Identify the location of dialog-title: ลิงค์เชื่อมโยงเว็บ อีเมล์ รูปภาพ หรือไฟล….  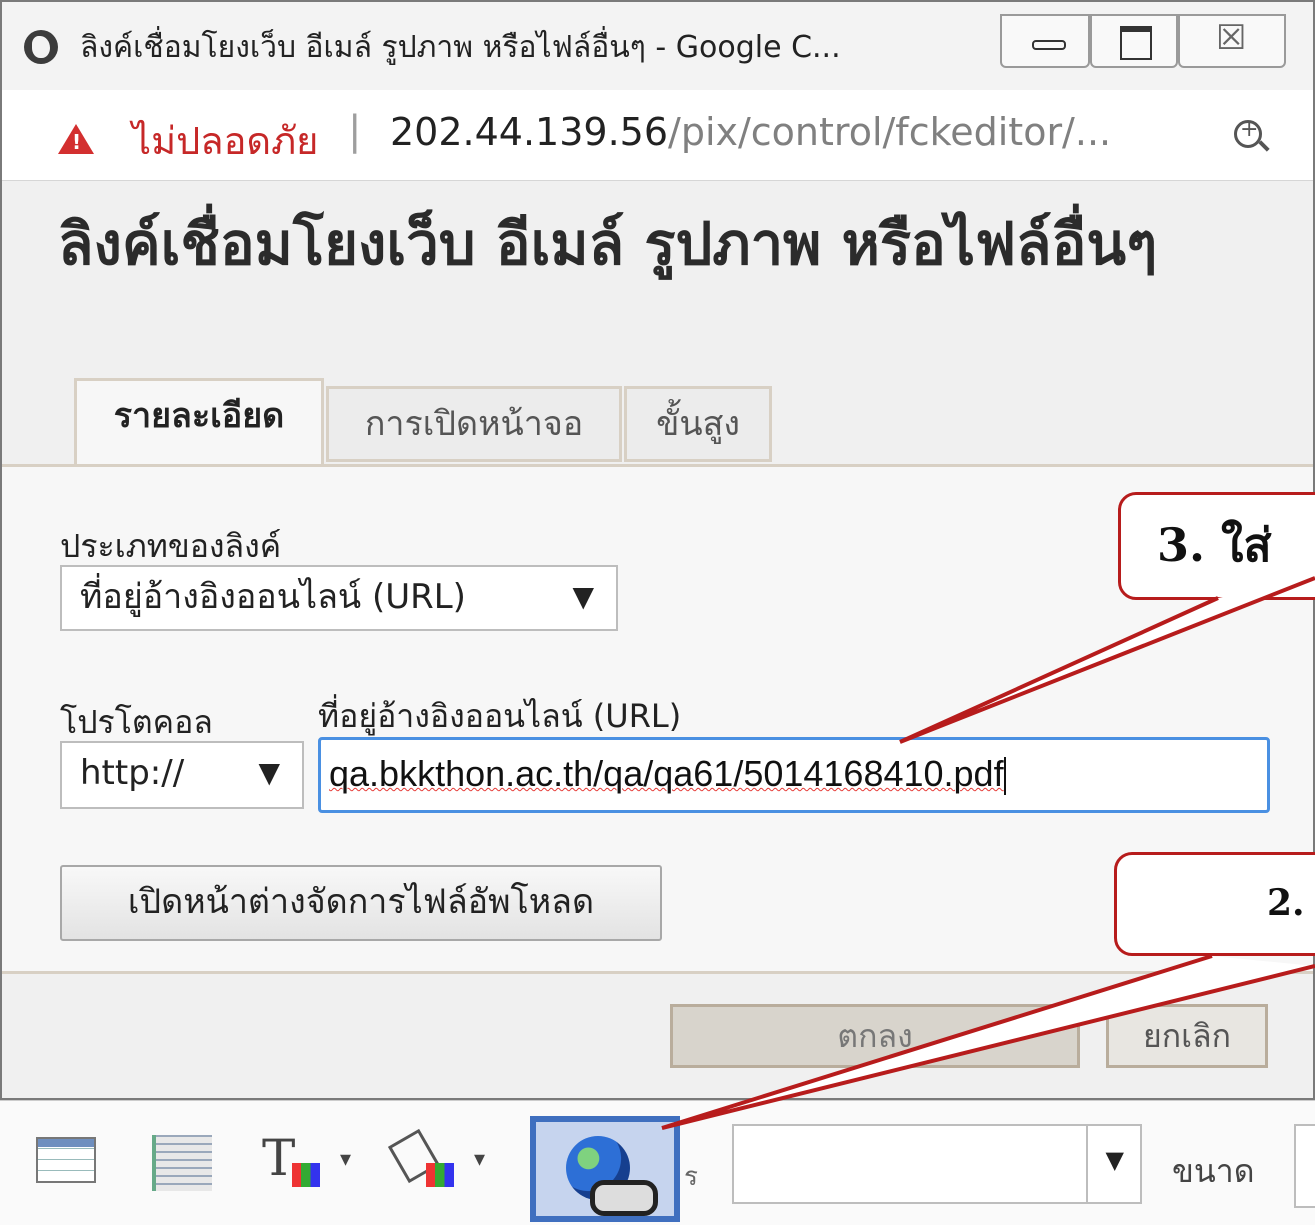
(608, 244).